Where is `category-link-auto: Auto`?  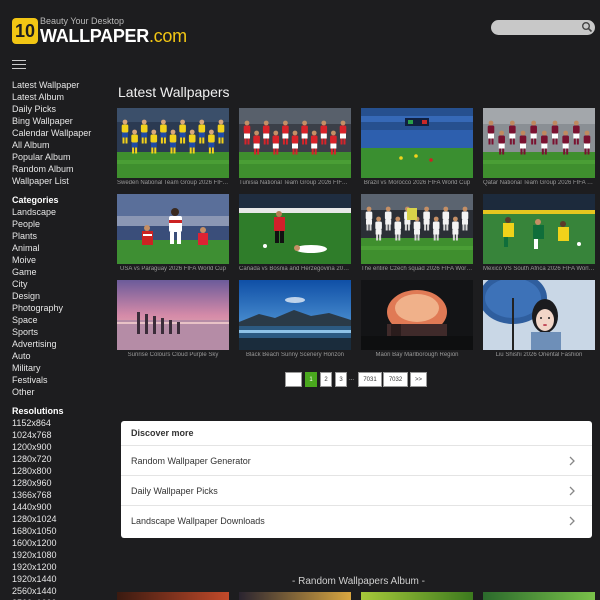
category-link-auto: Auto is located at coordinates (62, 356).